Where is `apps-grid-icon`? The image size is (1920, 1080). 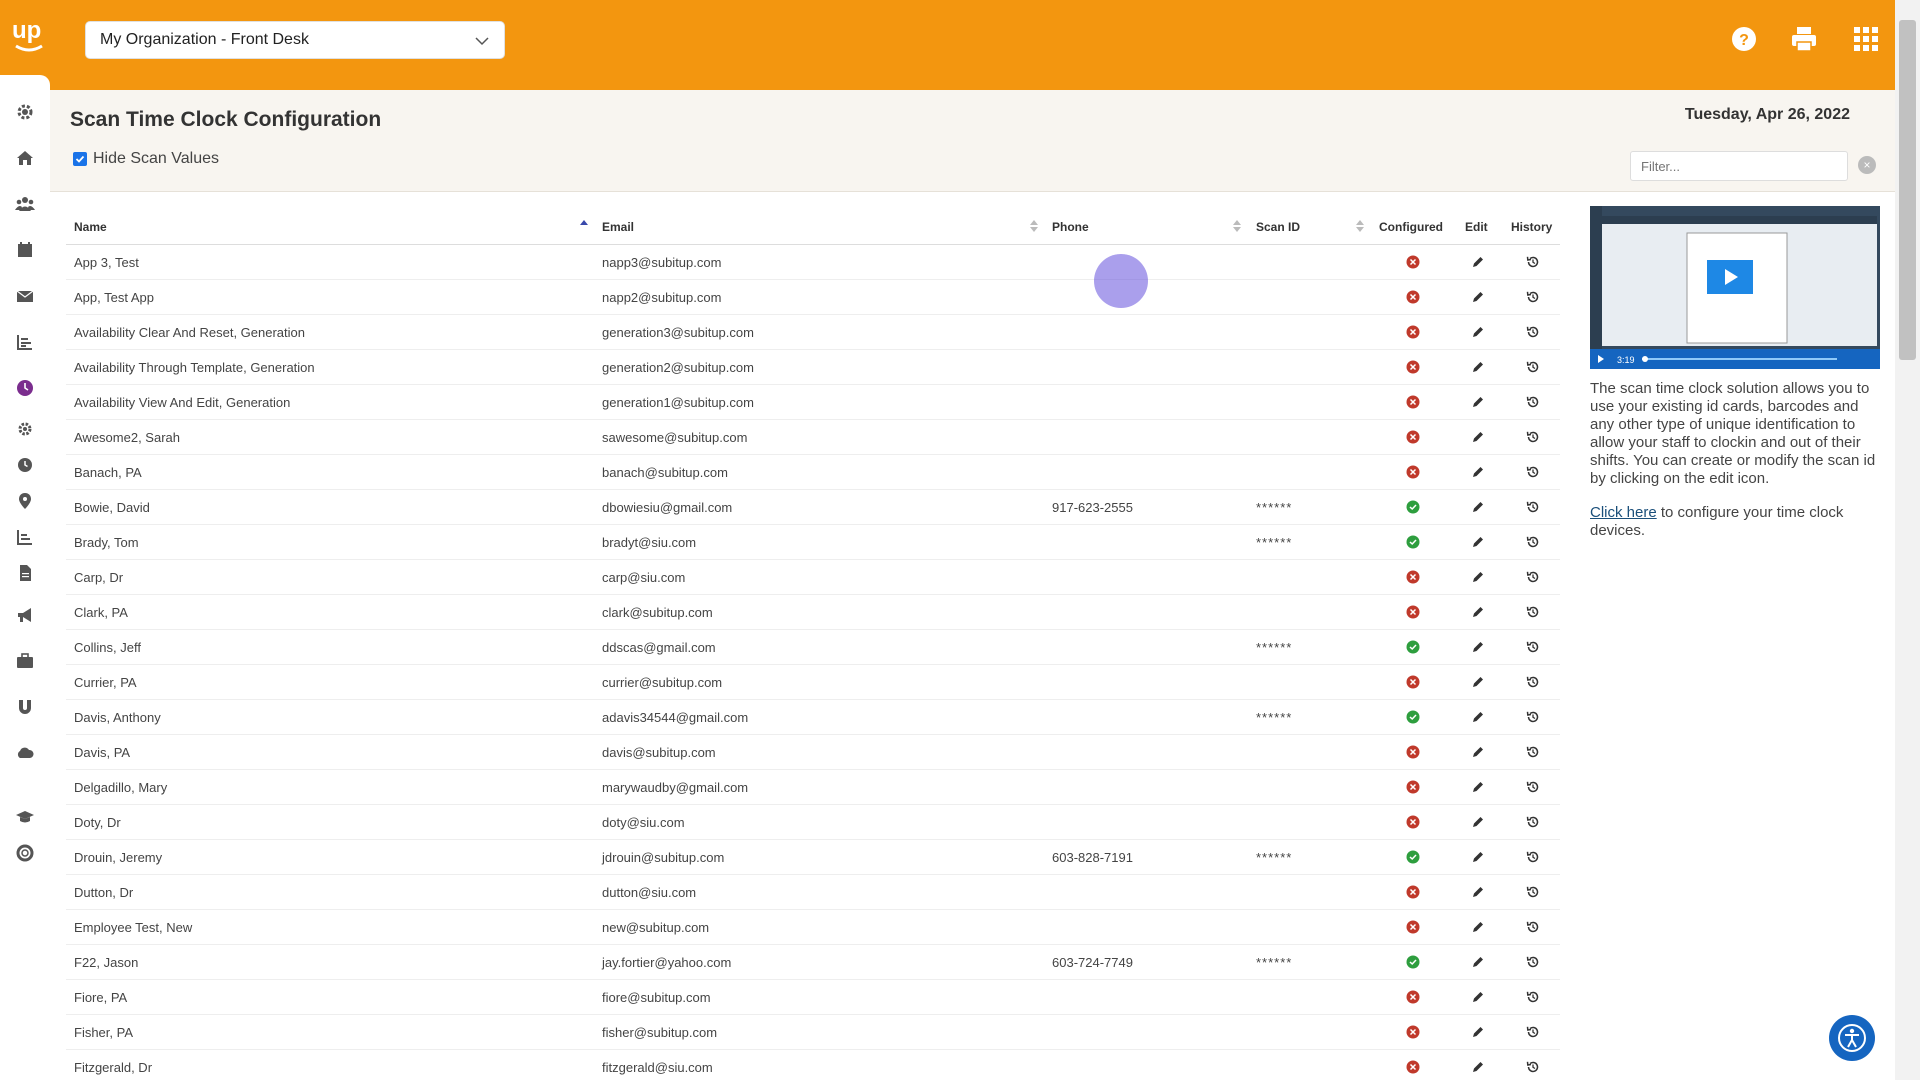 apps-grid-icon is located at coordinates (1866, 39).